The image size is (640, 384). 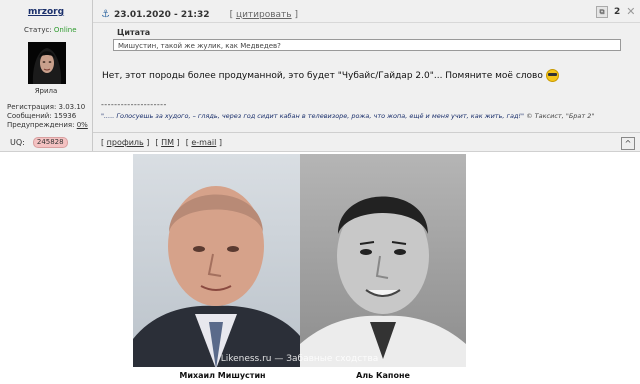 I want to click on caption-bar: Михаил Мишустин Аль Капоне, so click(x=299, y=375).